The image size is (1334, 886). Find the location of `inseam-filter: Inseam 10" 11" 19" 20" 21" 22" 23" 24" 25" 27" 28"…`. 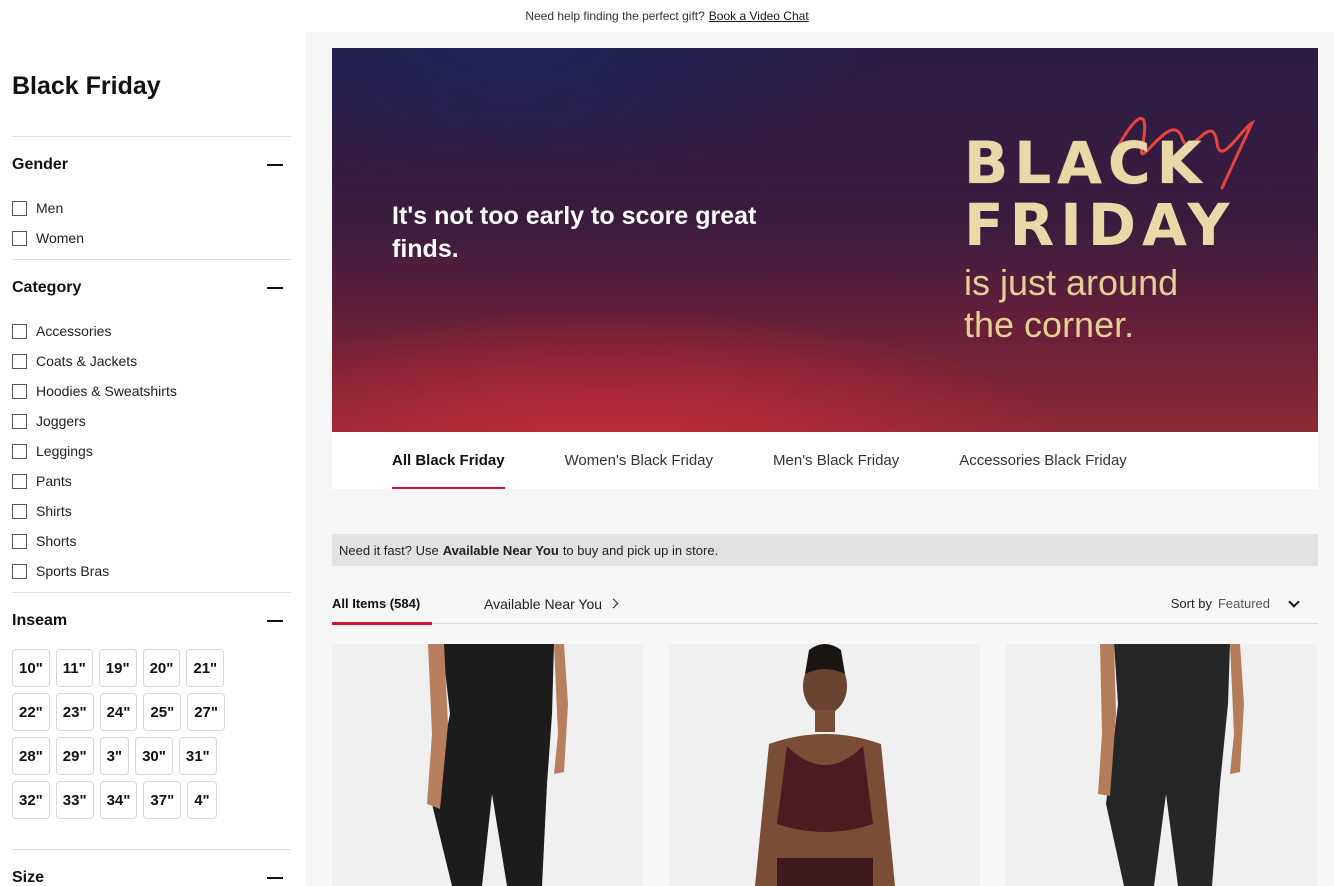

inseam-filter: Inseam 10" 11" 19" 20" 21" 22" 23" 24" 25" 27" 28"… is located at coordinates (151, 705).